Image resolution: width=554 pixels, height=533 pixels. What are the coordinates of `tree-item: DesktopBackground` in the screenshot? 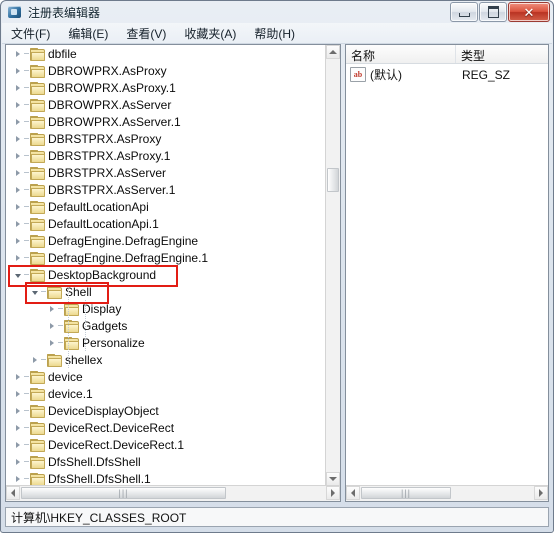 It's located at (166, 274).